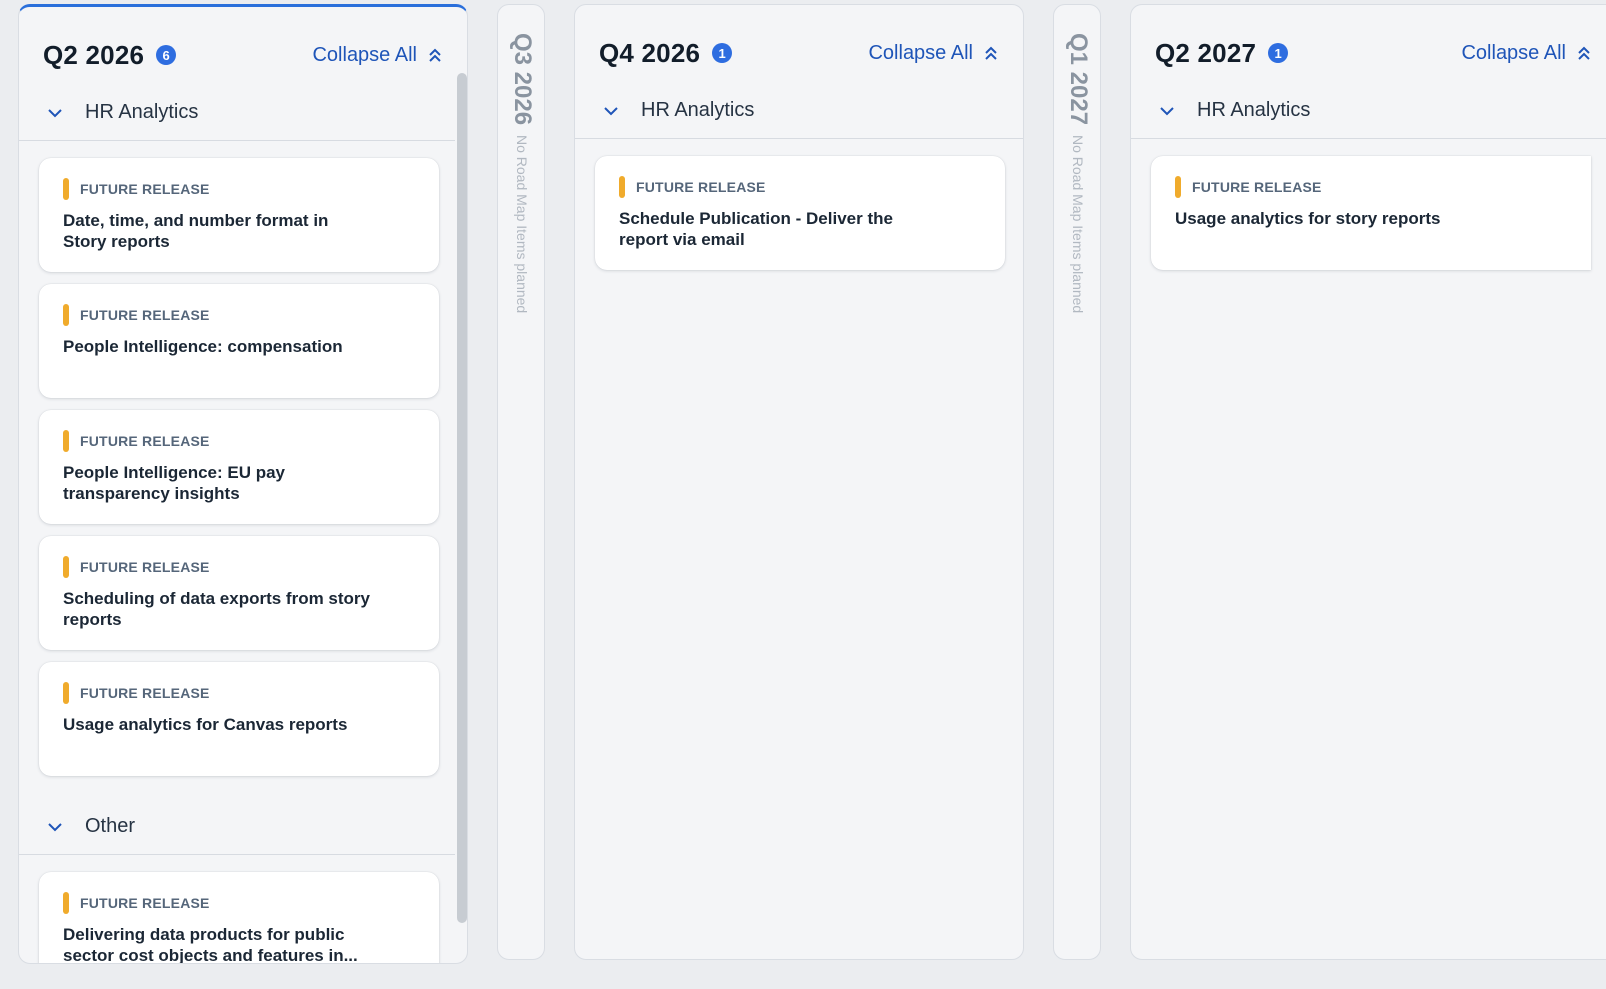  What do you see at coordinates (166, 55) in the screenshot?
I see `item-count-badge: 6` at bounding box center [166, 55].